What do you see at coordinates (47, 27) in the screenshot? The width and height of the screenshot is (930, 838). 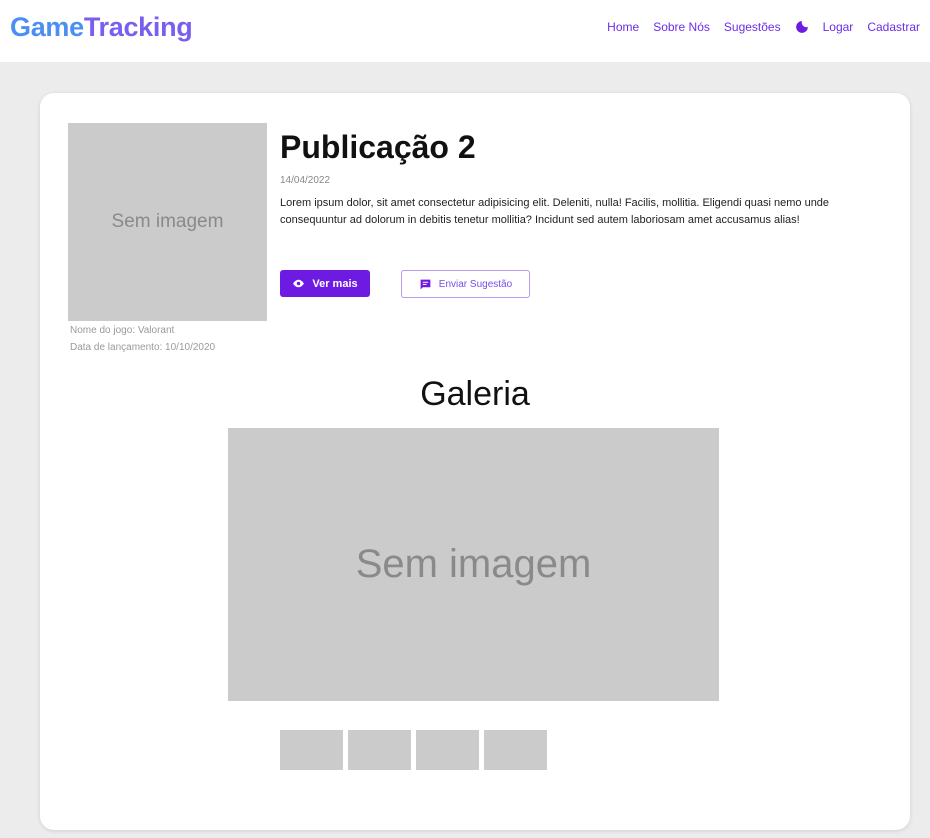 I see `logo-part-1: Game` at bounding box center [47, 27].